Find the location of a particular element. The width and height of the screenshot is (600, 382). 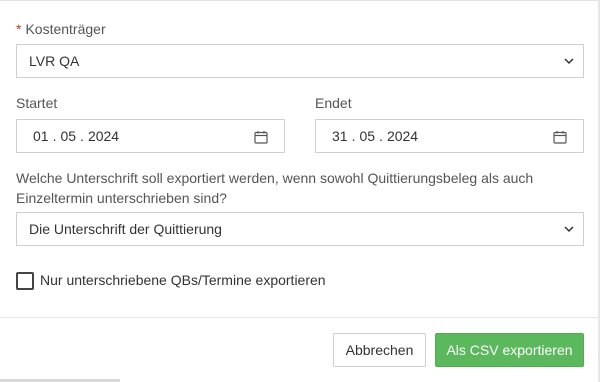

start-day: 01 is located at coordinates (41, 136).